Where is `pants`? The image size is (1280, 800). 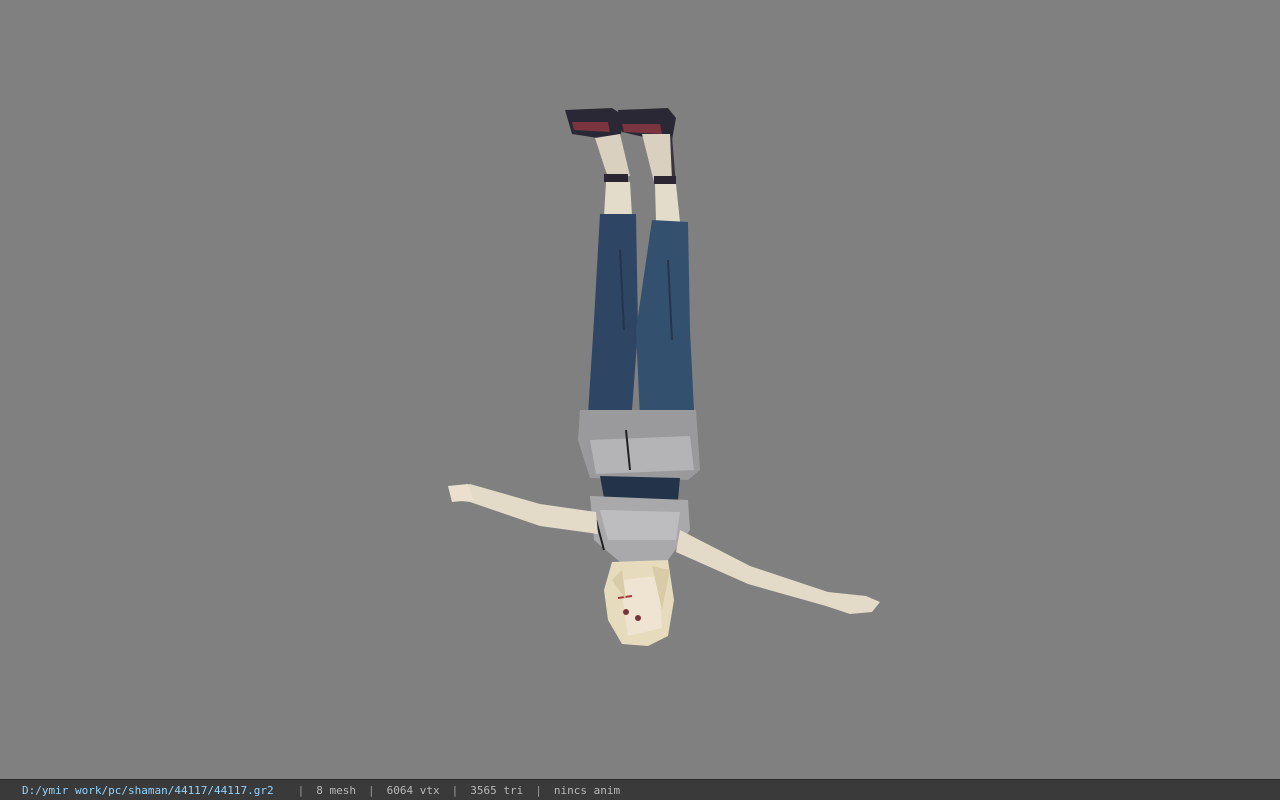 pants is located at coordinates (641, 316).